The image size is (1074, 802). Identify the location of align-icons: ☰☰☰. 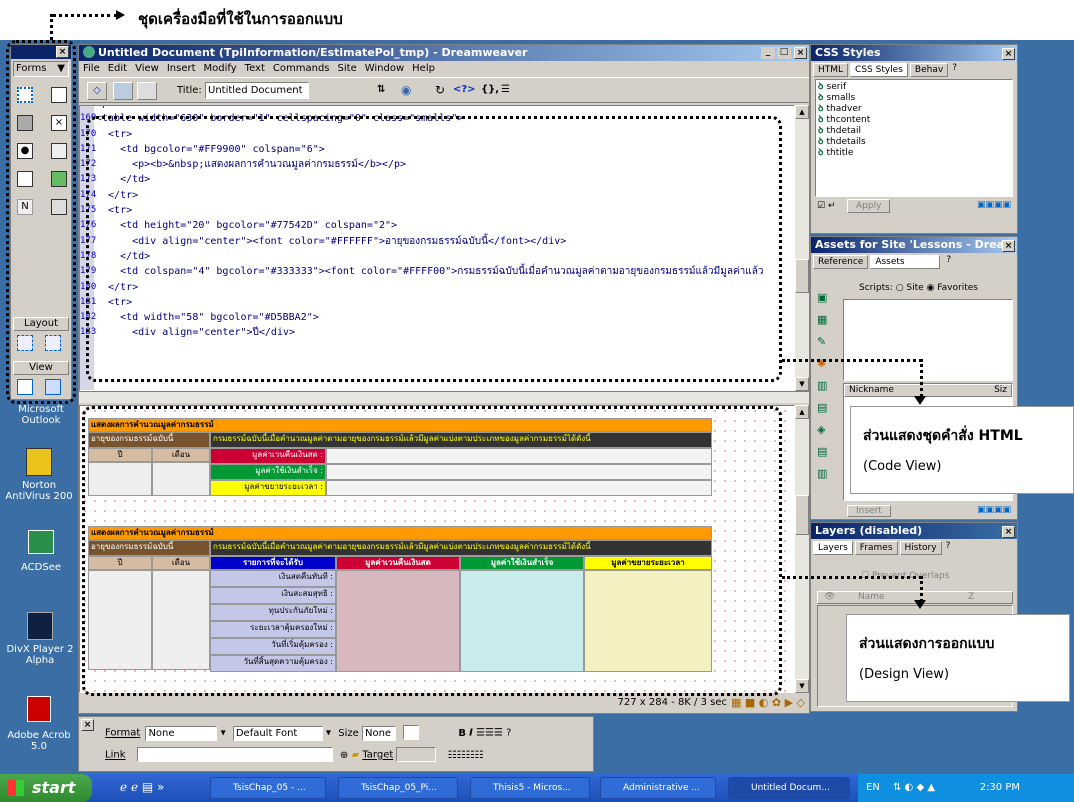
(489, 733).